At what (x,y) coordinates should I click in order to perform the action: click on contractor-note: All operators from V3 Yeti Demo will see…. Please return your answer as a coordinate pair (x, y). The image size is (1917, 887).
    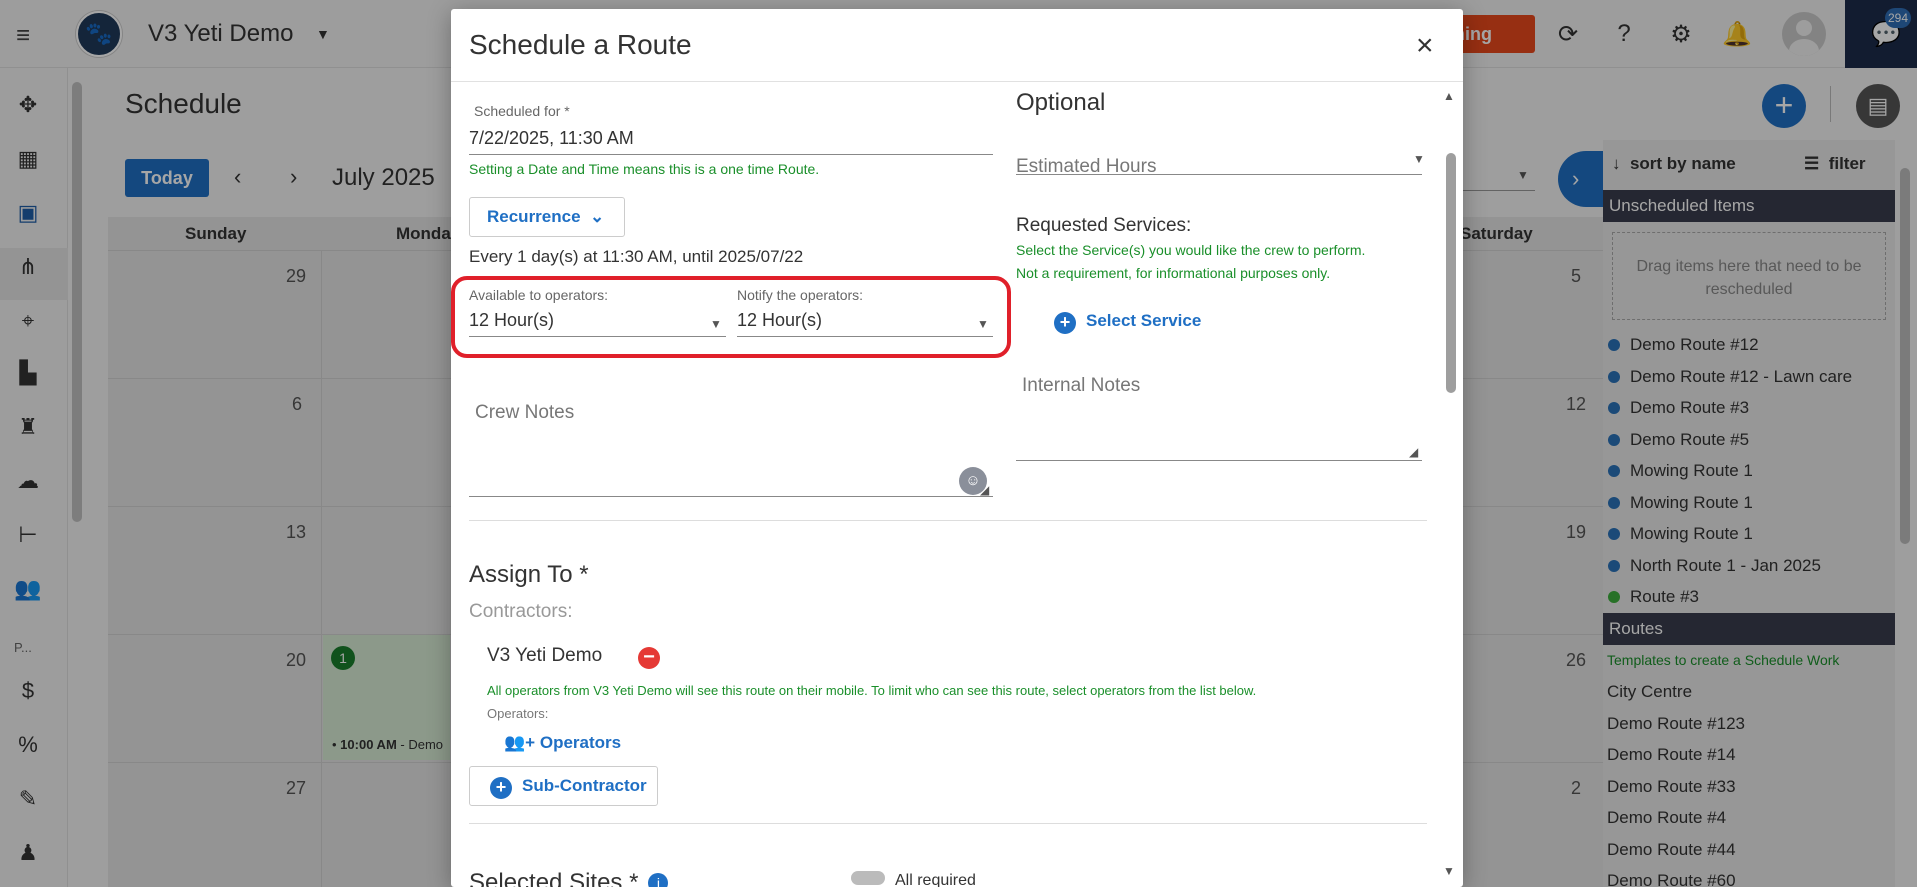
    Looking at the image, I should click on (872, 690).